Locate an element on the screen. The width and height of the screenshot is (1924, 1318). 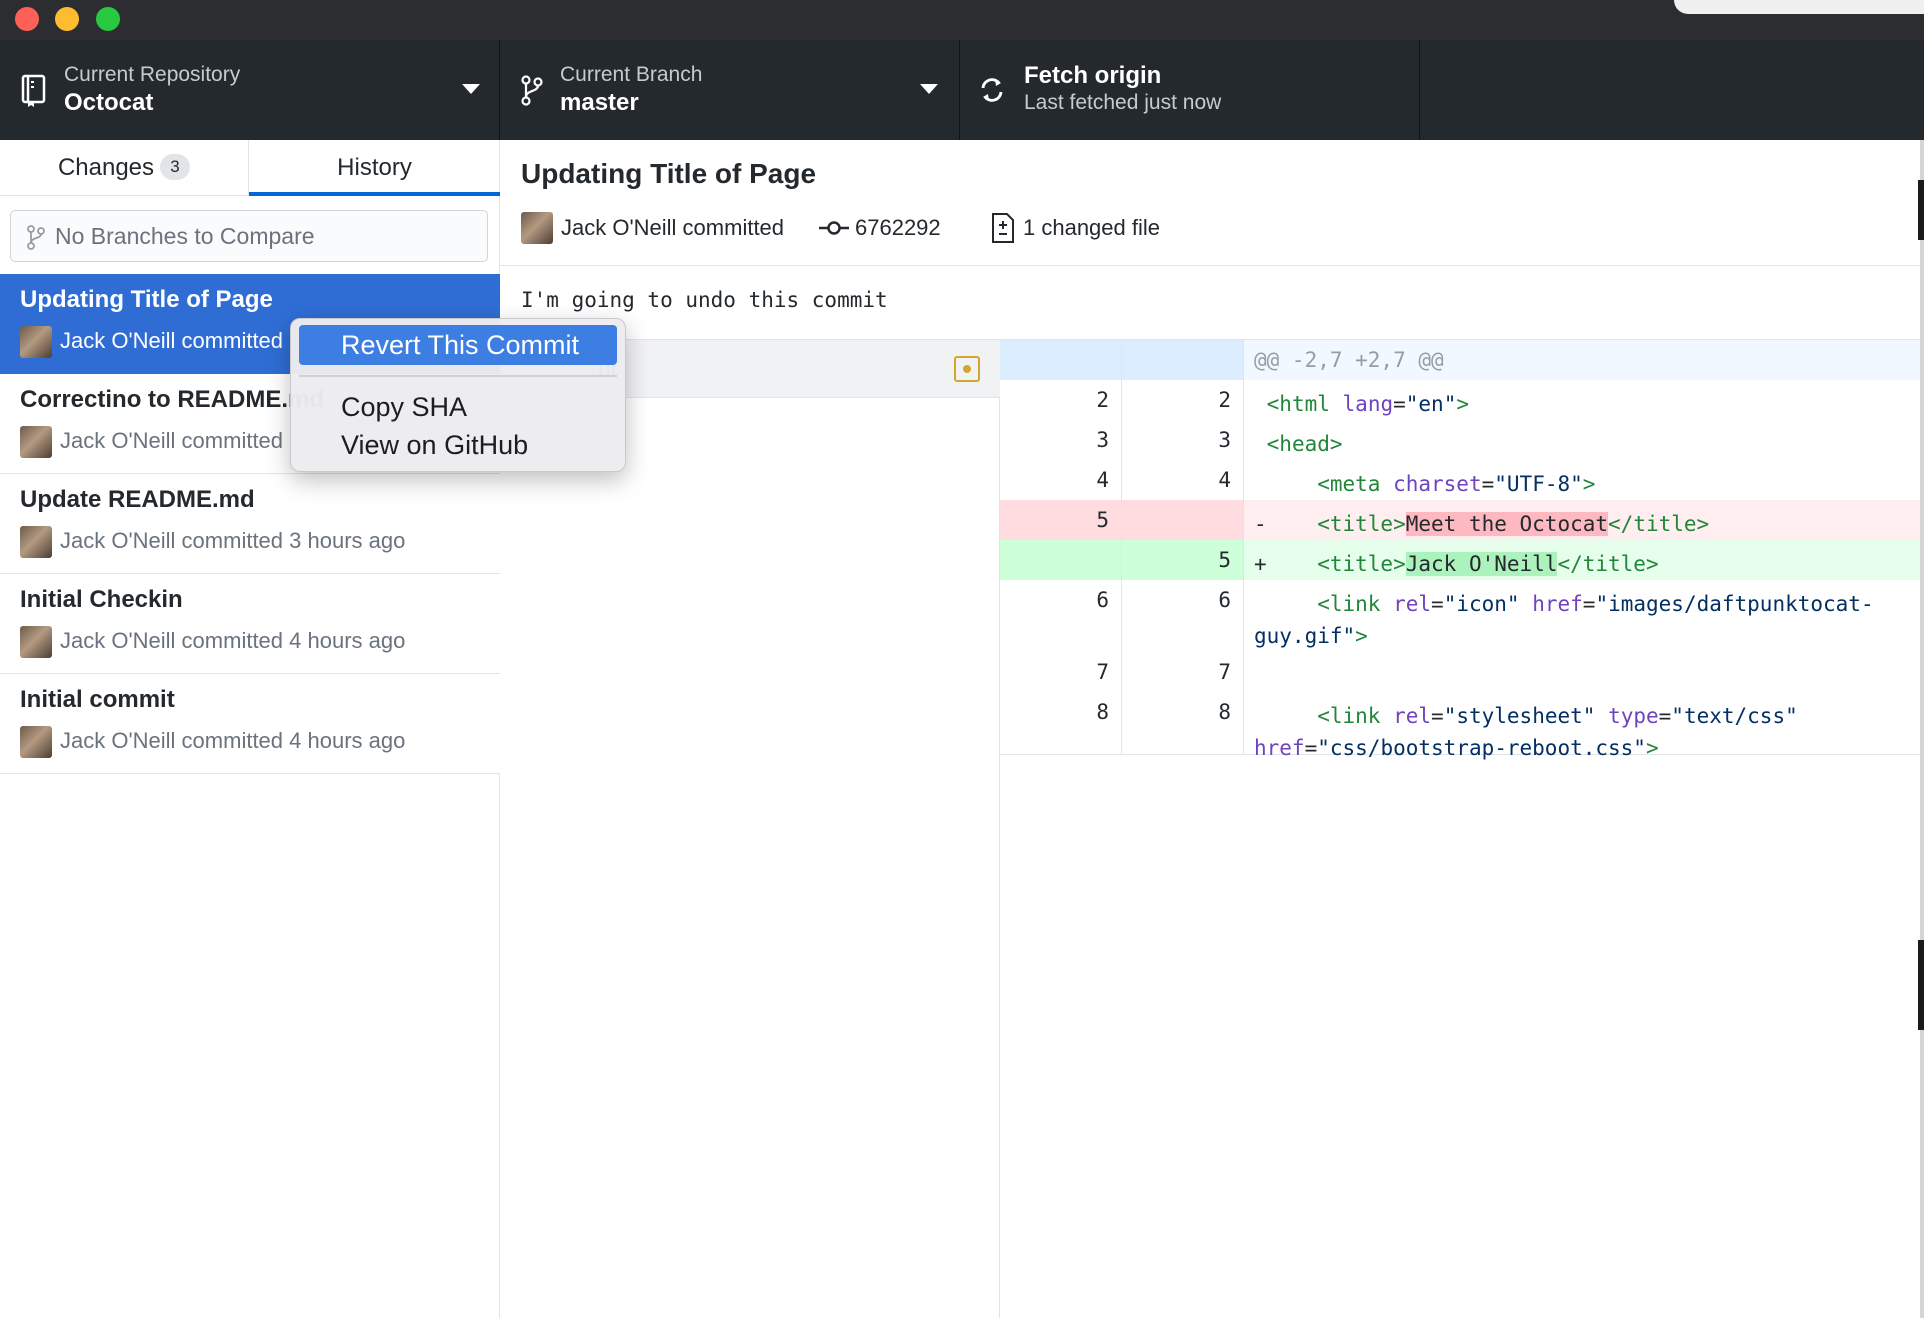
commit-title: Update README.md is located at coordinates (137, 499).